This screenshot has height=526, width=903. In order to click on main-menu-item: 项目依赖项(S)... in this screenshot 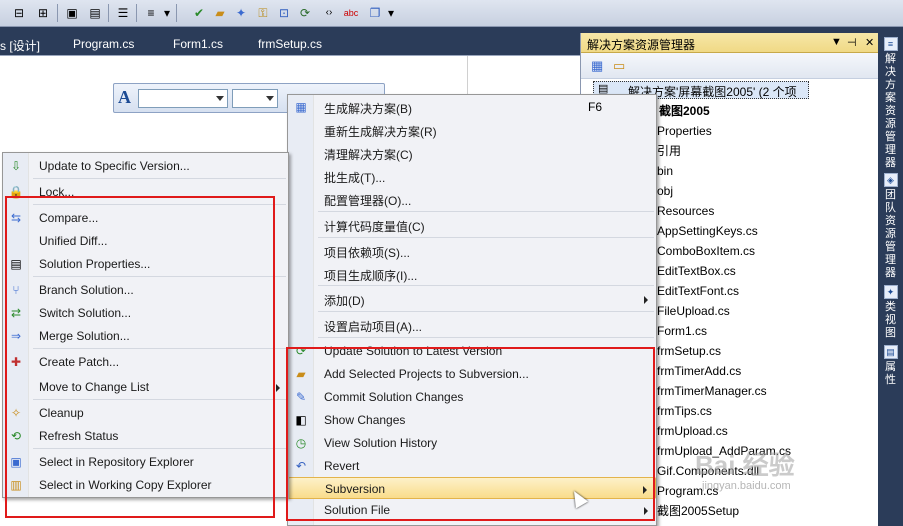, I will do `click(472, 251)`.